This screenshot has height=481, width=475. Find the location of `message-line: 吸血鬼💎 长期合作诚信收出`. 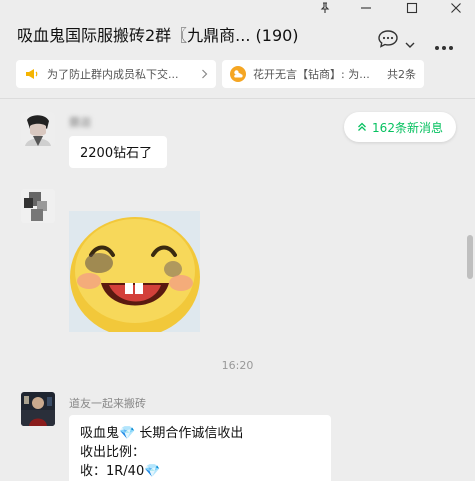

message-line: 吸血鬼💎 长期合作诚信收出 is located at coordinates (162, 433).